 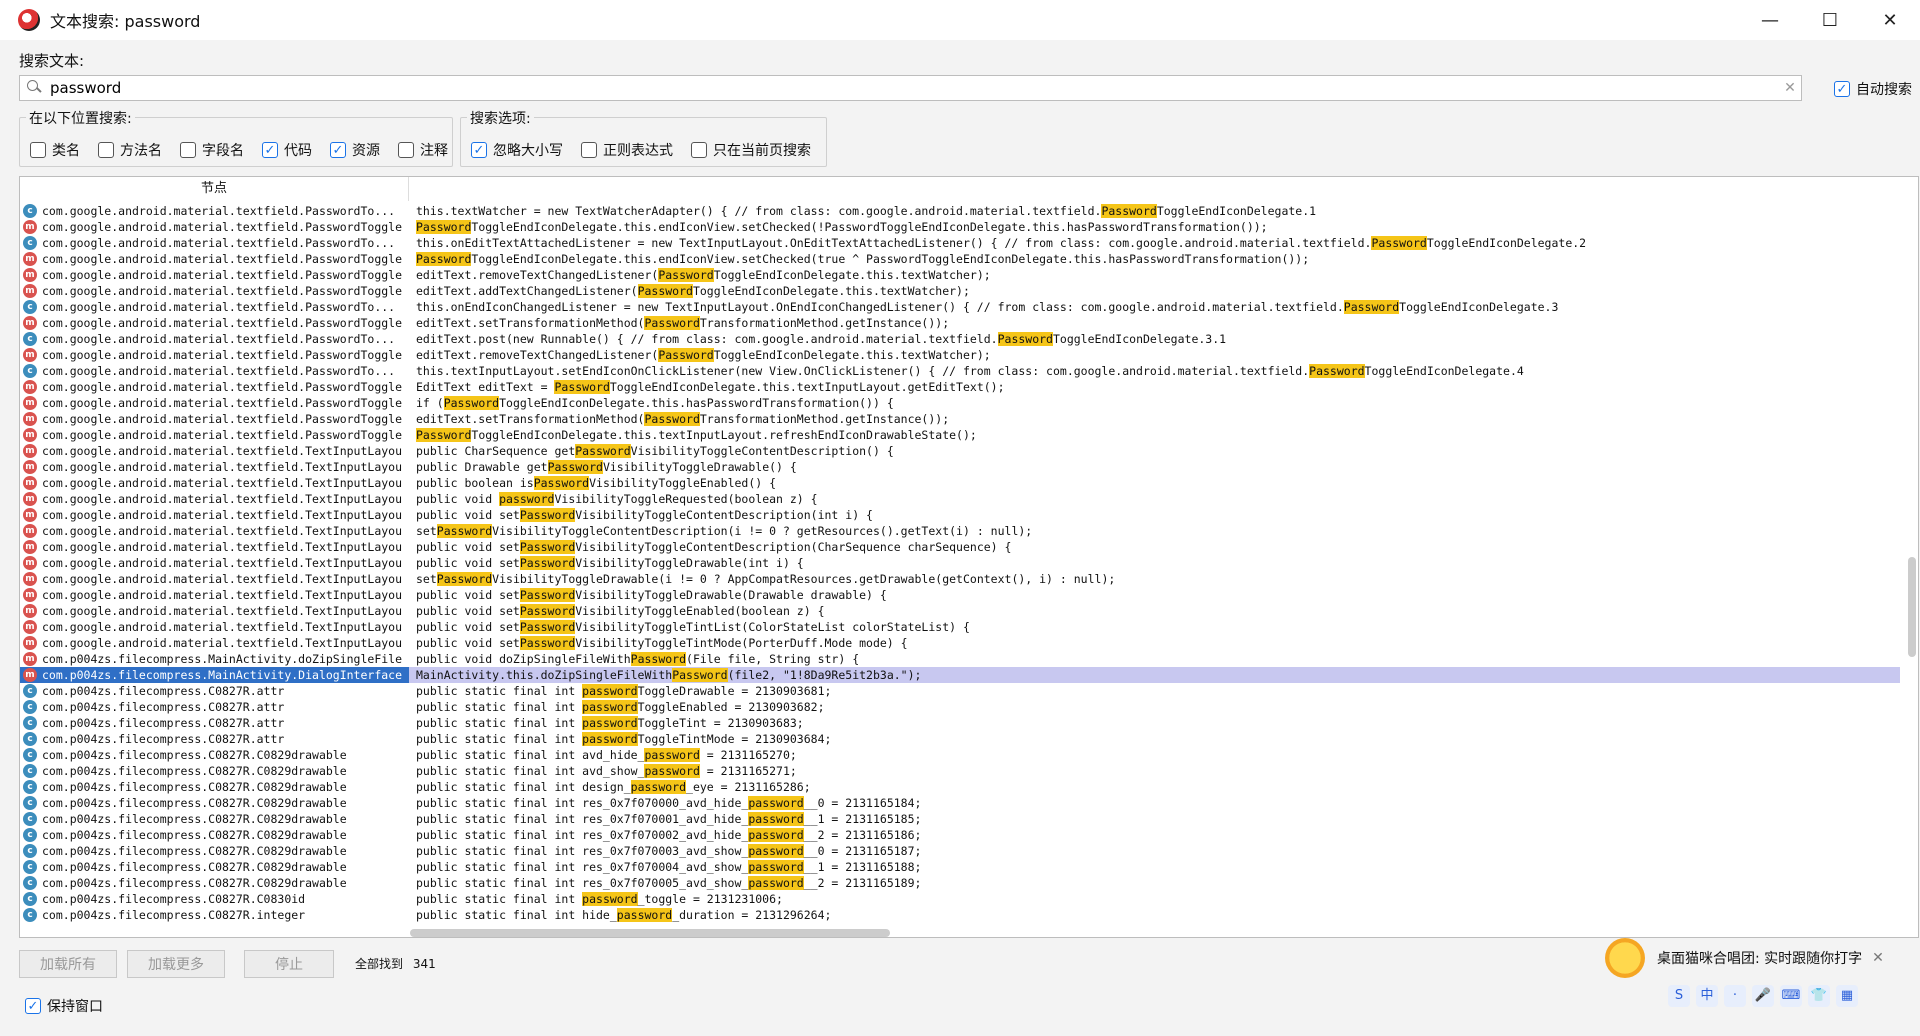 I want to click on ime-button-6: ▦, so click(x=1847, y=996).